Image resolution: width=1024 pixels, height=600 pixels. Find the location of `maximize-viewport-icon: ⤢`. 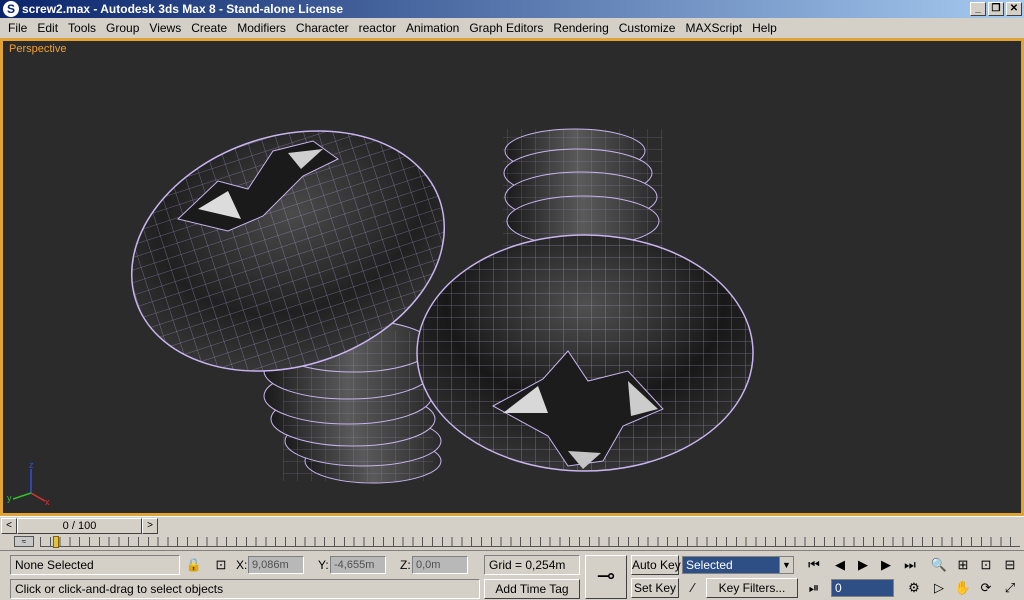

maximize-viewport-icon: ⤢ is located at coordinates (1010, 588).